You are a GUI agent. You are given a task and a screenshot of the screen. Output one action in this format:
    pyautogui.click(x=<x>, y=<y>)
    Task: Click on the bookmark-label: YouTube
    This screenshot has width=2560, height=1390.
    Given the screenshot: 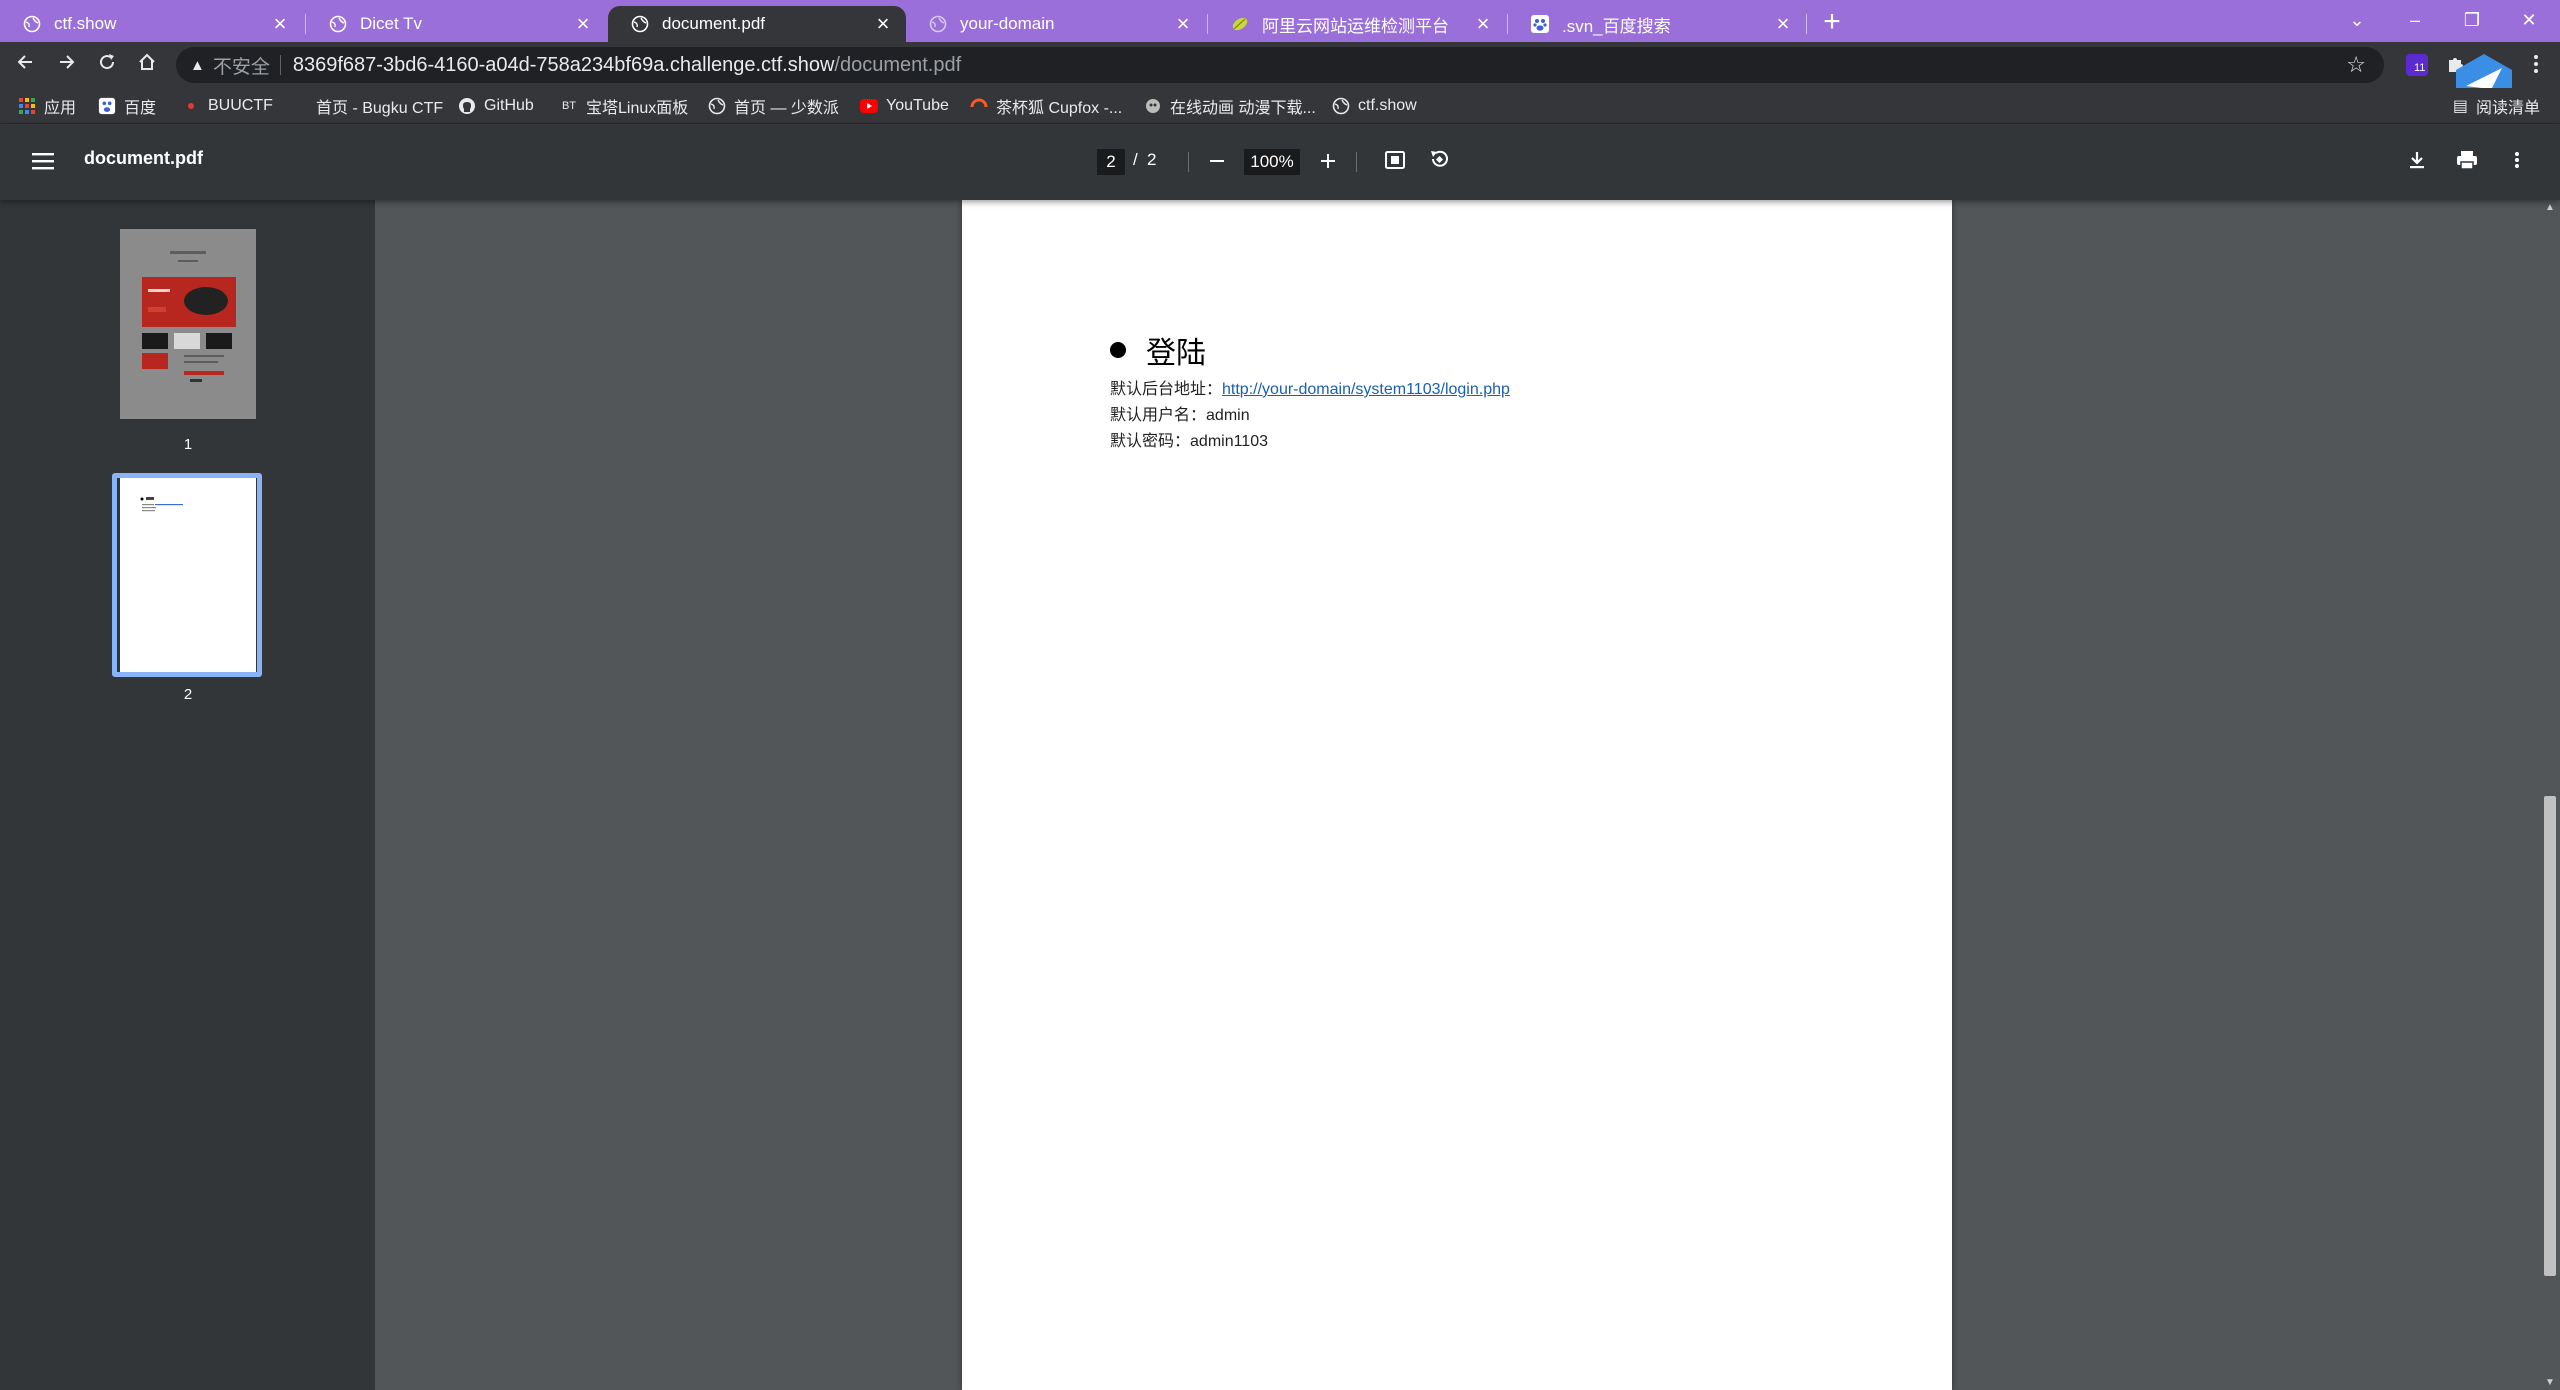 What is the action you would take?
    pyautogui.click(x=917, y=105)
    